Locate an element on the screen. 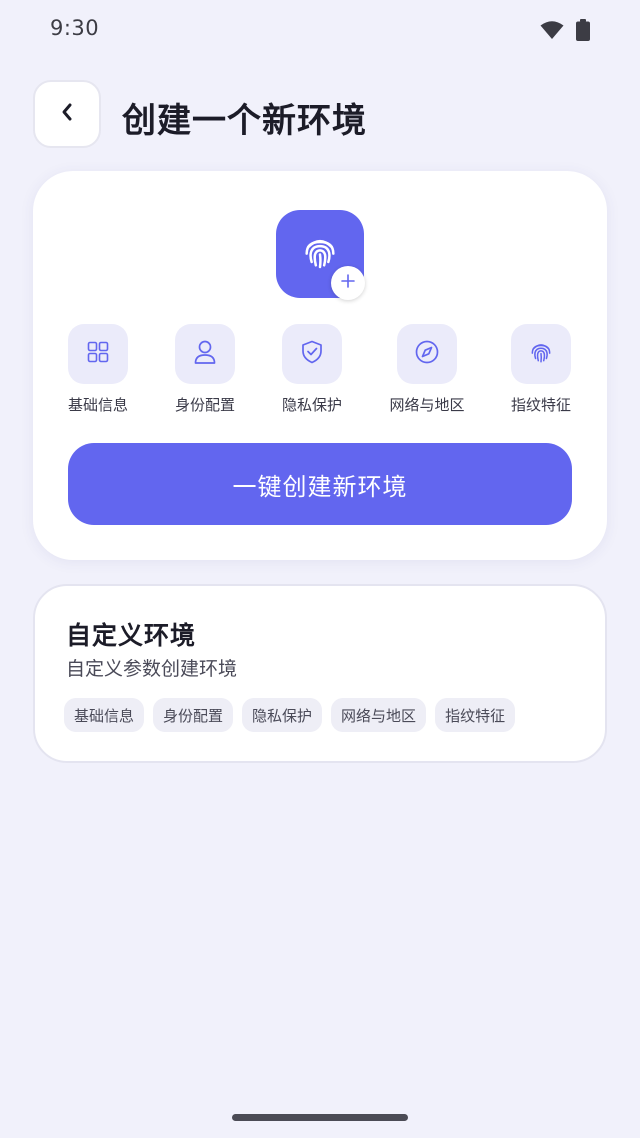 The image size is (640, 1138). feature-row: 基础信息 身份配置 隐私保护 网络与地区 指纹特征 is located at coordinates (320, 374).